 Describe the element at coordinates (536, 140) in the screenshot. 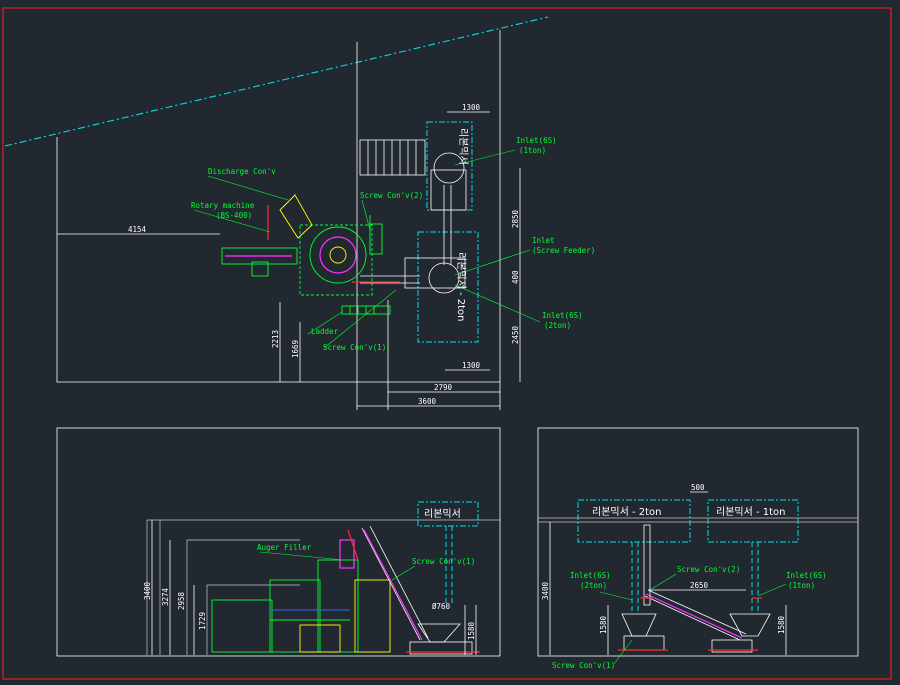

I see `label-inlet-6s-1ton: Inlet(6S)` at that location.